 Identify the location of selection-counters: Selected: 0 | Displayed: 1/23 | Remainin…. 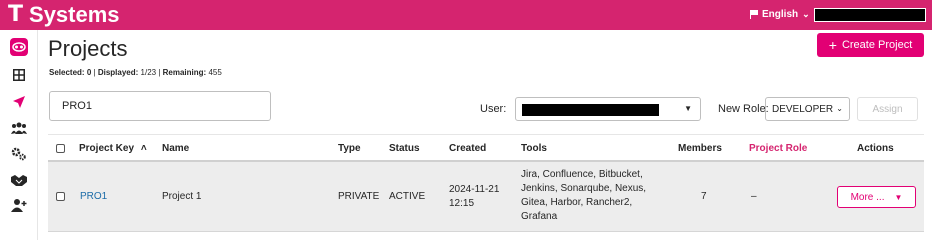
(135, 72).